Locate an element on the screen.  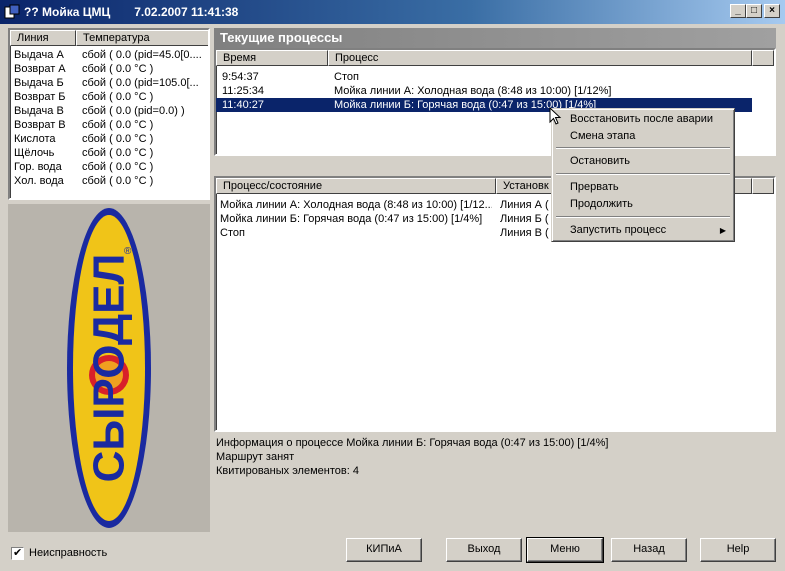
back-button: Назад is located at coordinates (649, 550).